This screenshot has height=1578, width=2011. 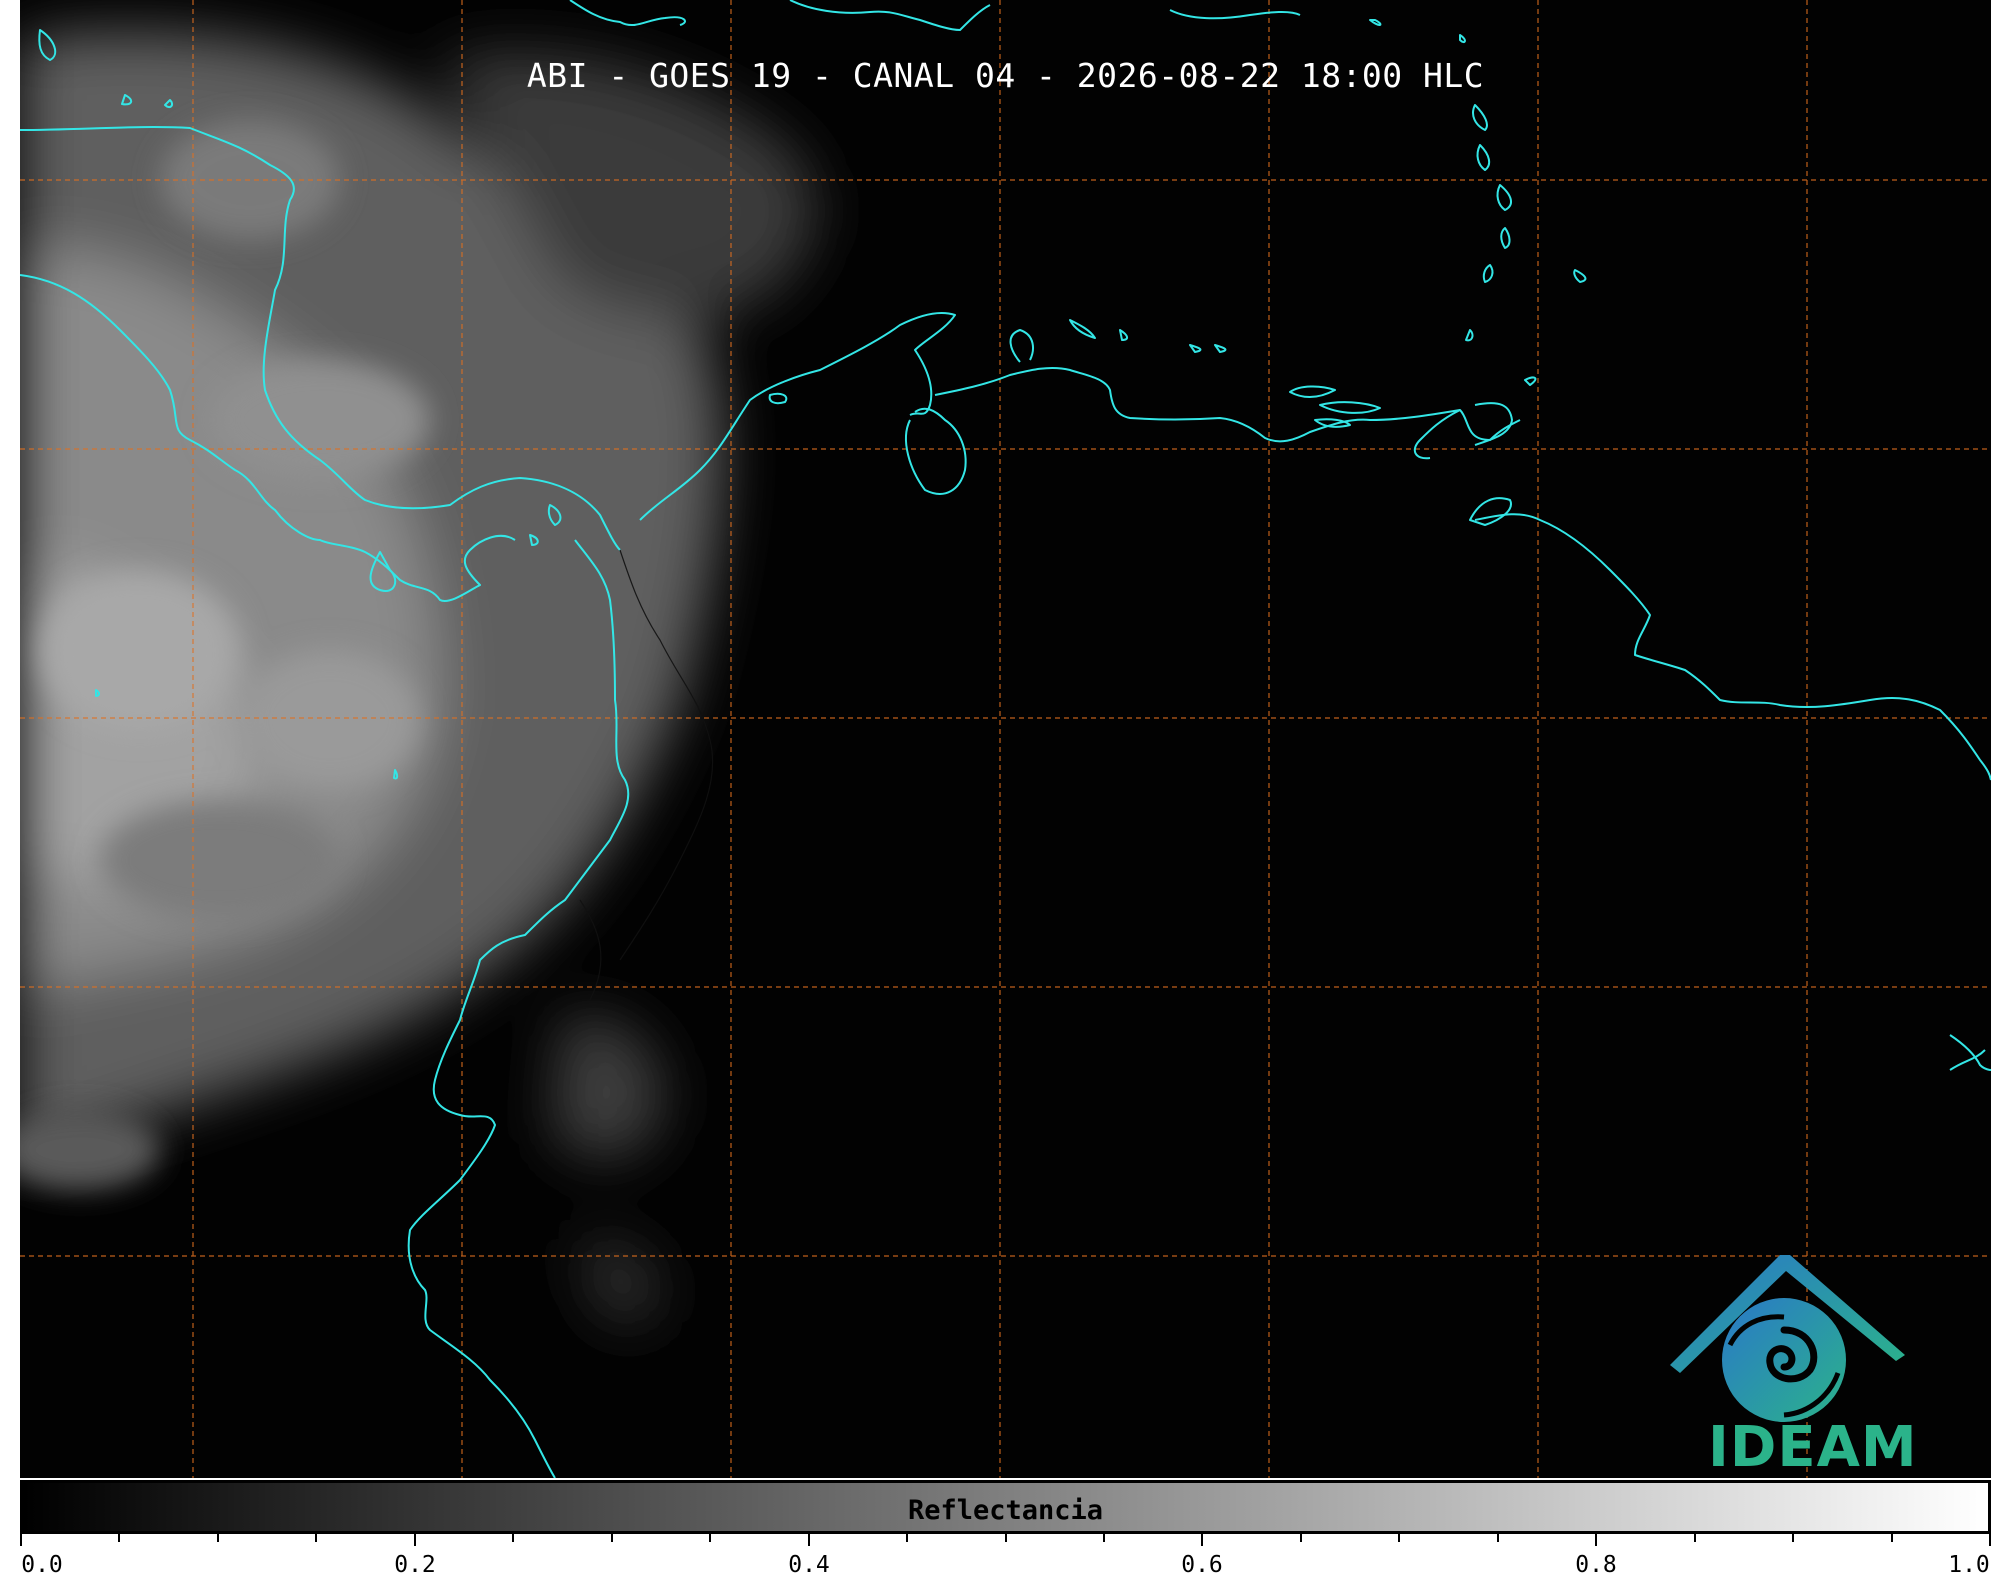 I want to click on colorbar-tick-label: 0.0, so click(x=42, y=1565).